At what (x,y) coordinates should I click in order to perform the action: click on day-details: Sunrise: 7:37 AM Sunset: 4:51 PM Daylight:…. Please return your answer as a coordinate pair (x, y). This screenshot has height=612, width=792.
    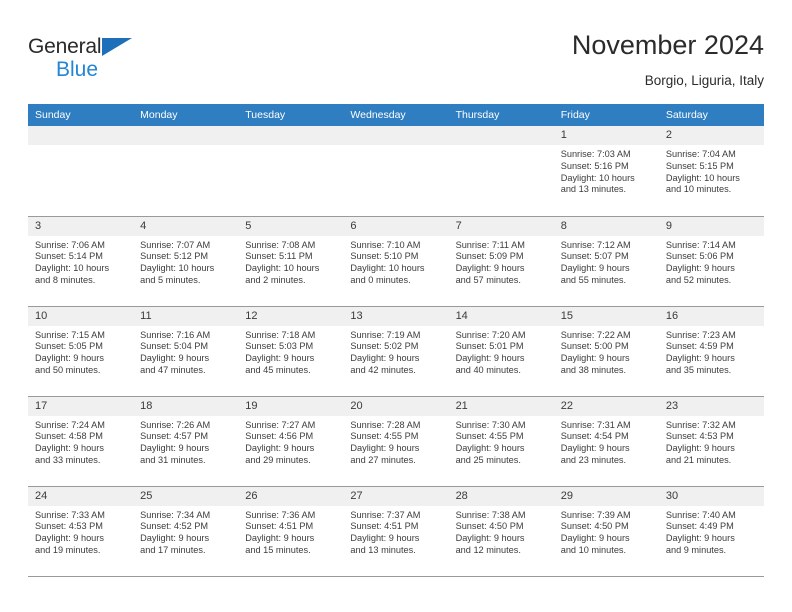
    Looking at the image, I should click on (395, 531).